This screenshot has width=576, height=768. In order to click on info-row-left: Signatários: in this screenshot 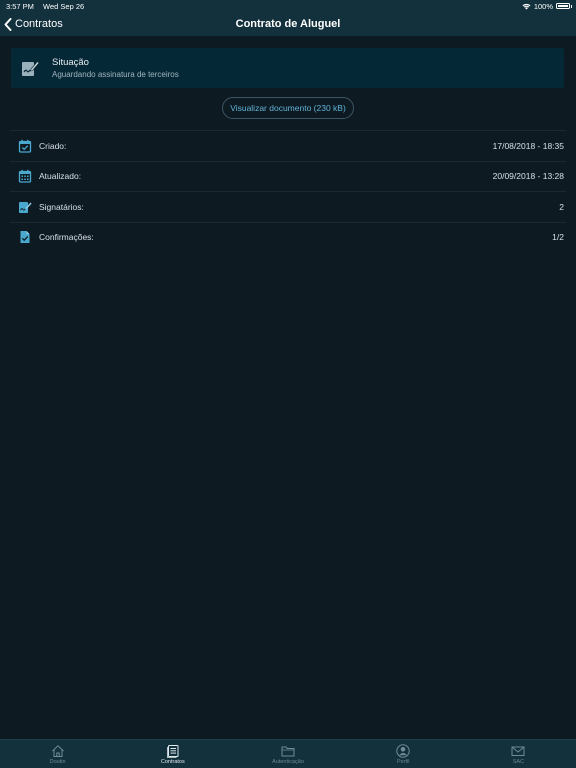, I will do `click(51, 207)`.